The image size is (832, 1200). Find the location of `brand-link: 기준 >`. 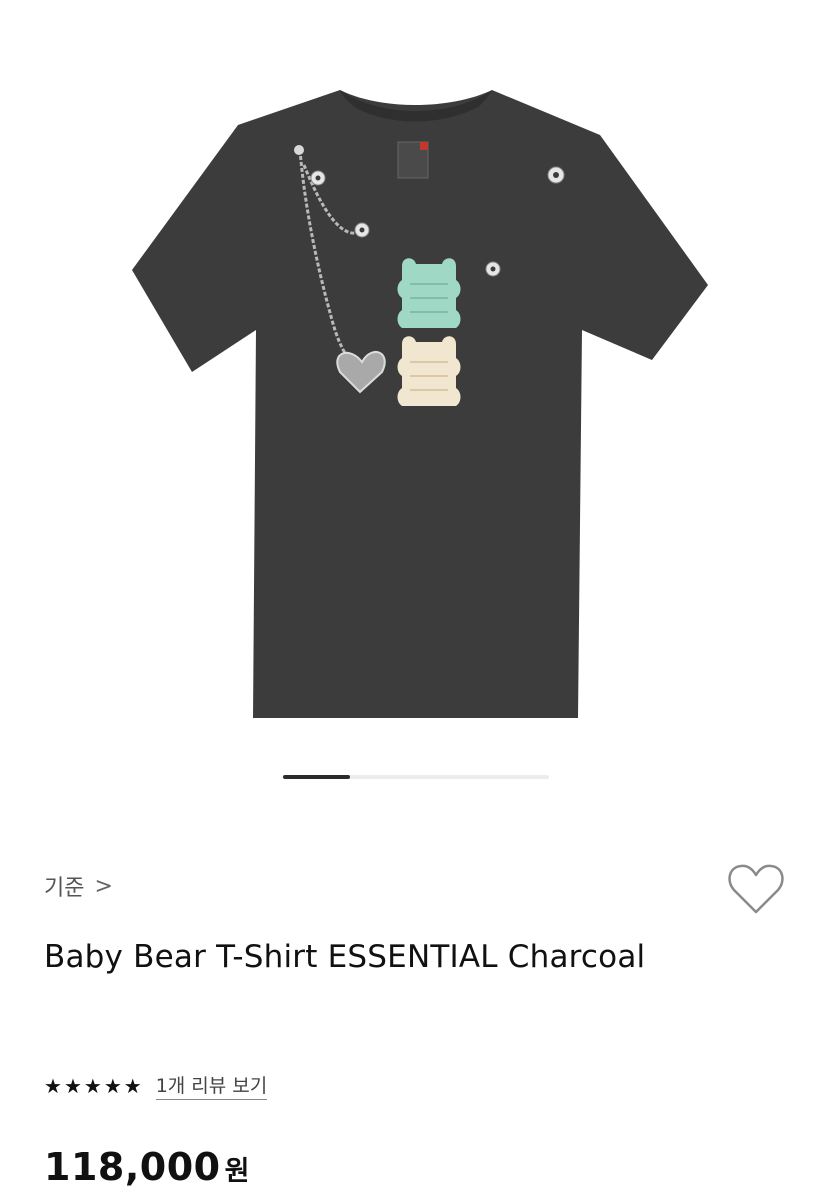

brand-link: 기준 > is located at coordinates (78, 886).